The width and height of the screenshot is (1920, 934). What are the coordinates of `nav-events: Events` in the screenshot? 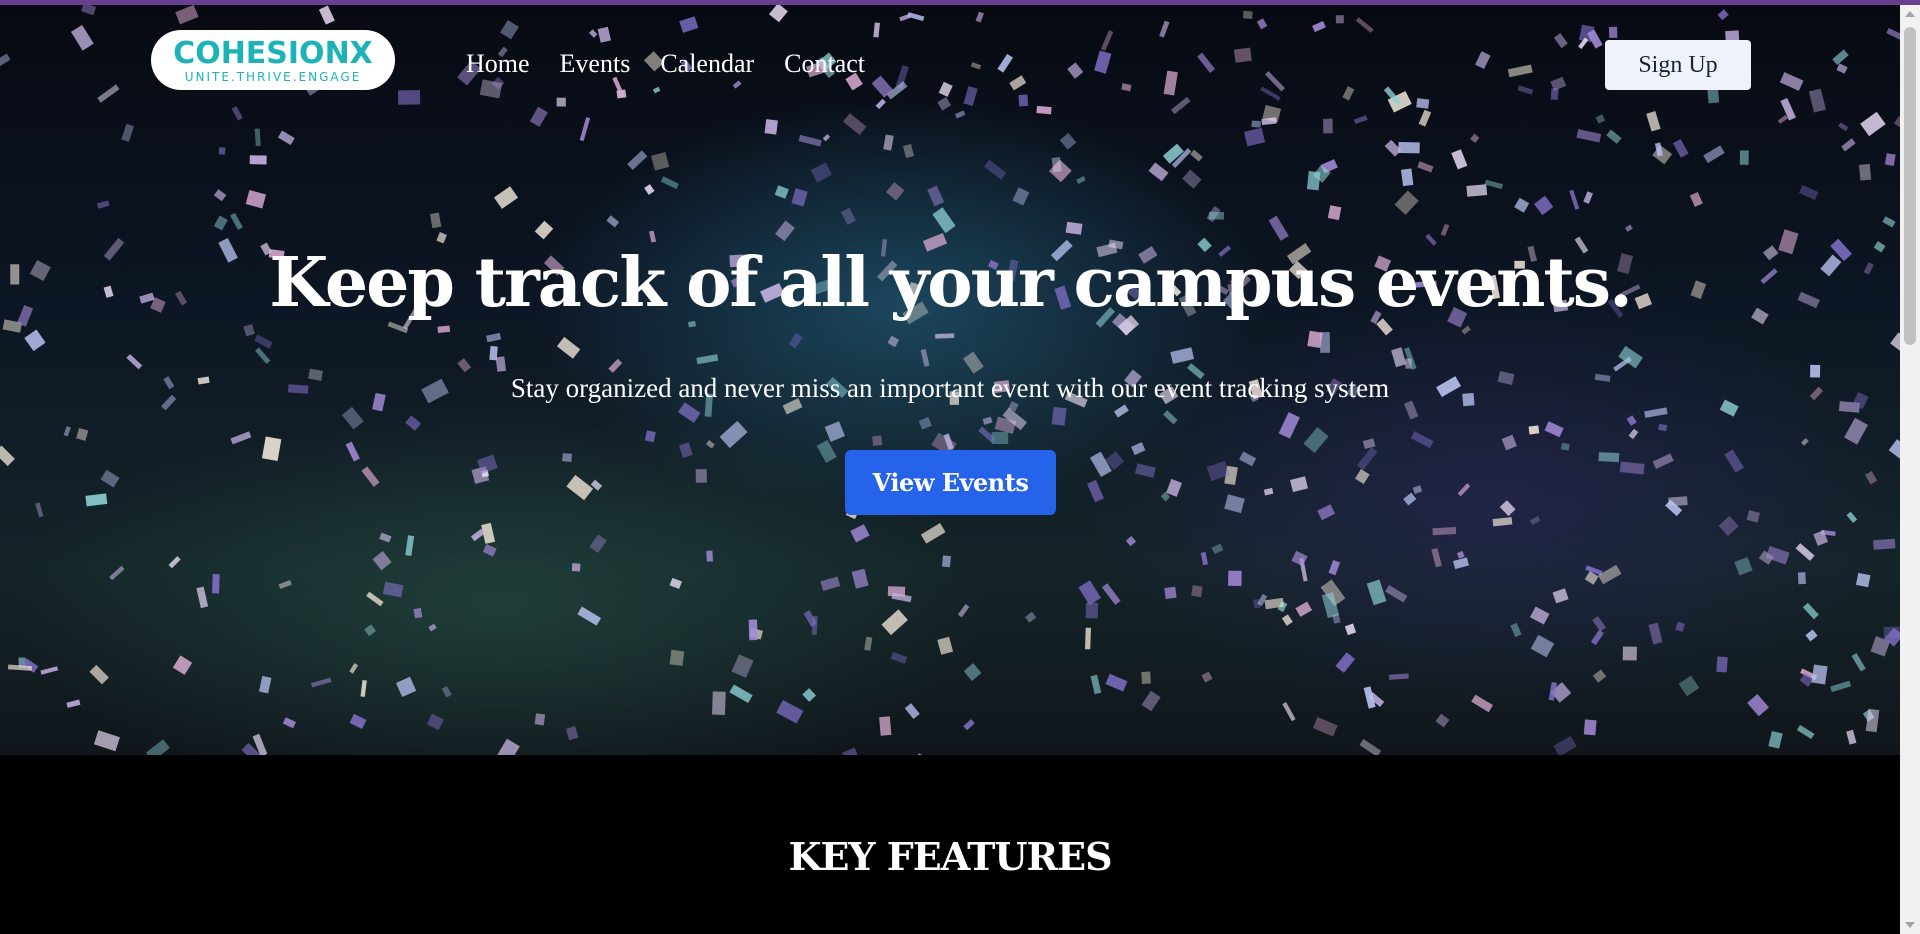 It's located at (595, 64).